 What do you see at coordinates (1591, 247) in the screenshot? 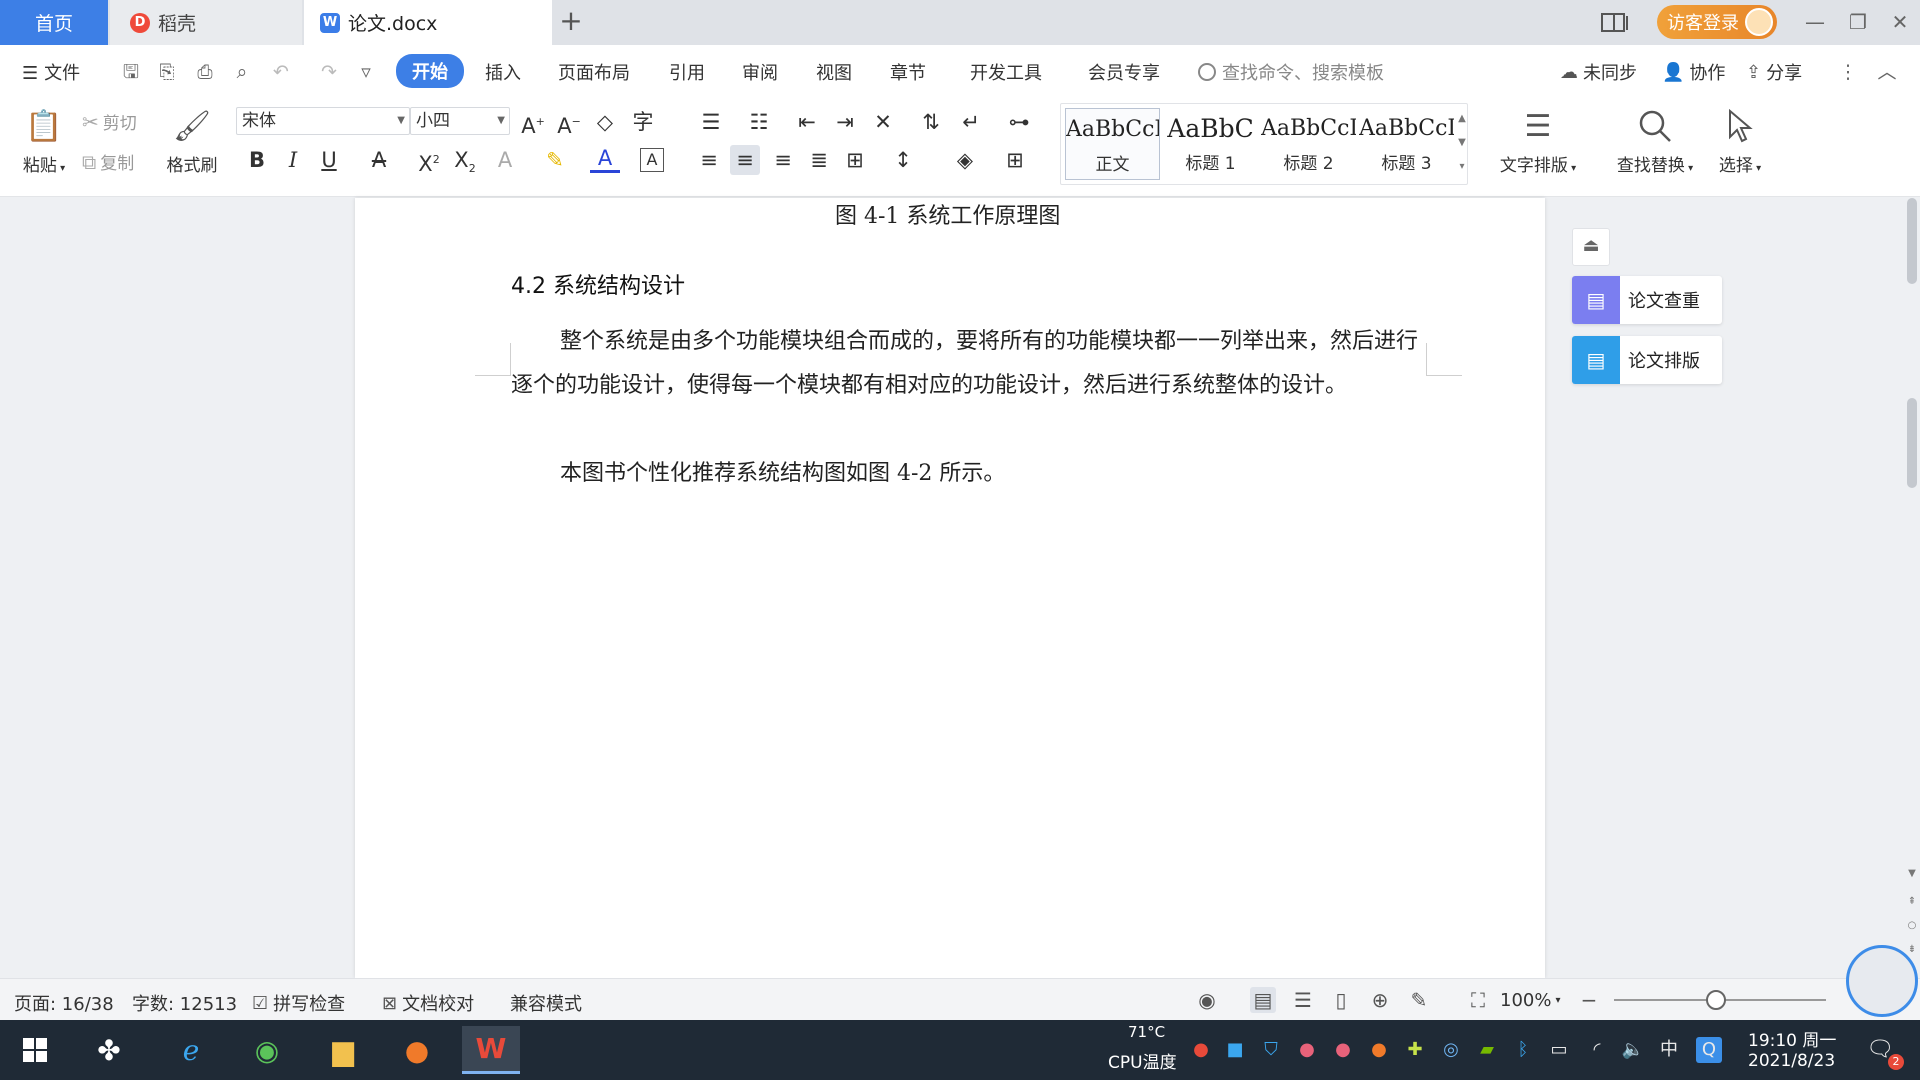
I see `collapse-panel-icon: ⏏` at bounding box center [1591, 247].